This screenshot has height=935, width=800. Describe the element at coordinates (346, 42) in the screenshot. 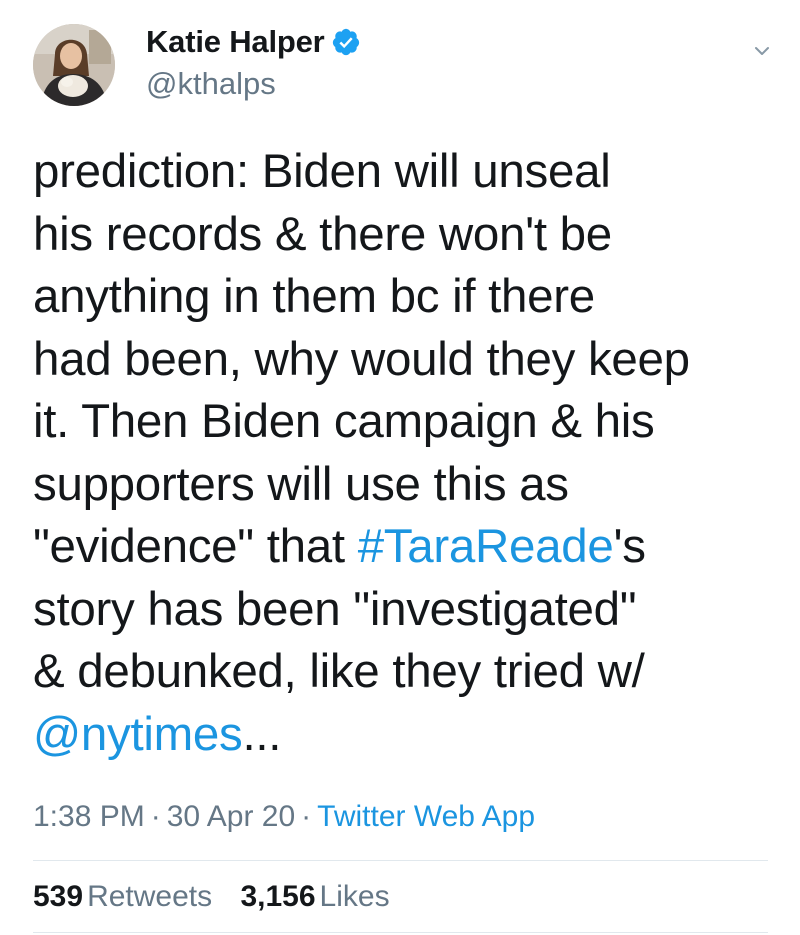

I see `verified-badge-icon` at that location.